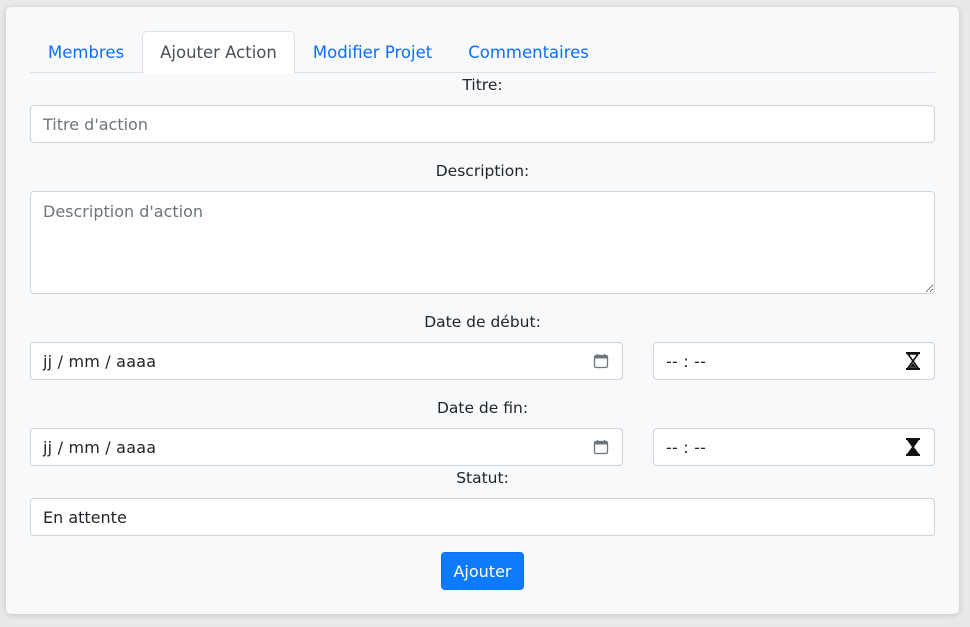  What do you see at coordinates (482, 478) in the screenshot?
I see `status-label: Statut:` at bounding box center [482, 478].